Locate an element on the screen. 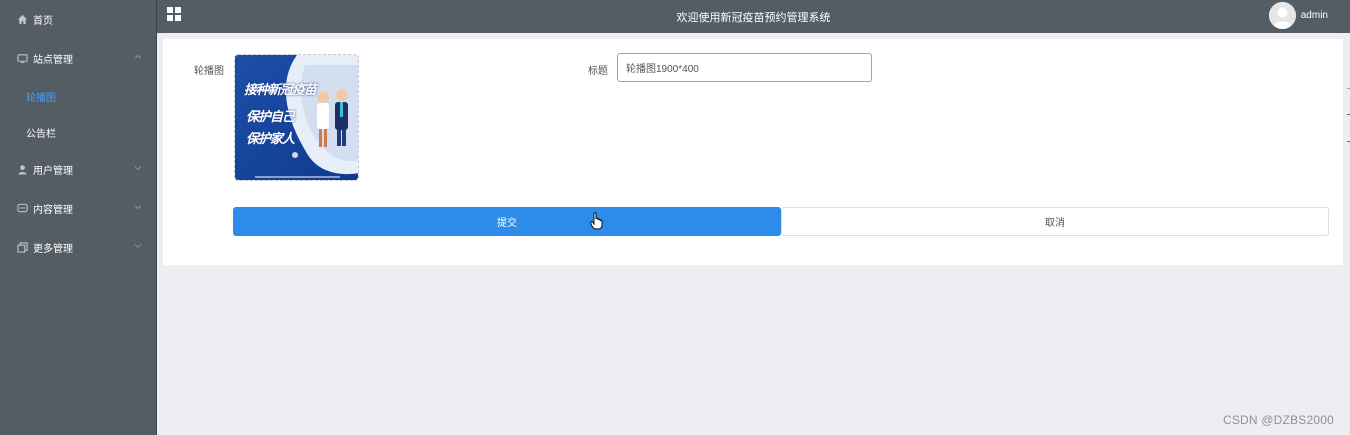 The image size is (1350, 435). sidebar-item-carousel: 轮播图 is located at coordinates (78, 96).